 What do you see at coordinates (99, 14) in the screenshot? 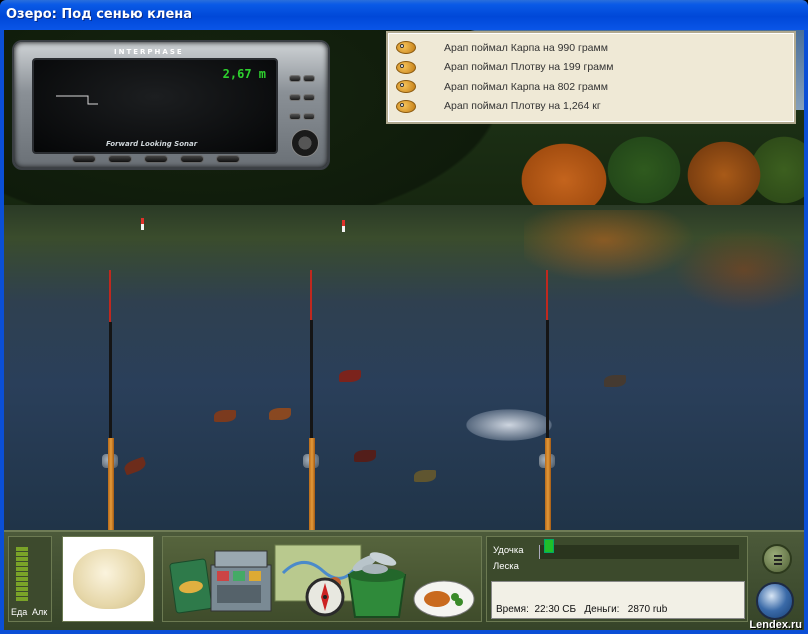
I see `window-title: Озеро: Под сенью клена` at bounding box center [99, 14].